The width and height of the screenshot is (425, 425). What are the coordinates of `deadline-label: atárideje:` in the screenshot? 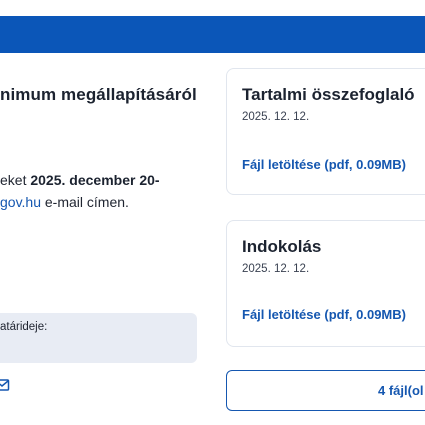 It's located at (24, 327).